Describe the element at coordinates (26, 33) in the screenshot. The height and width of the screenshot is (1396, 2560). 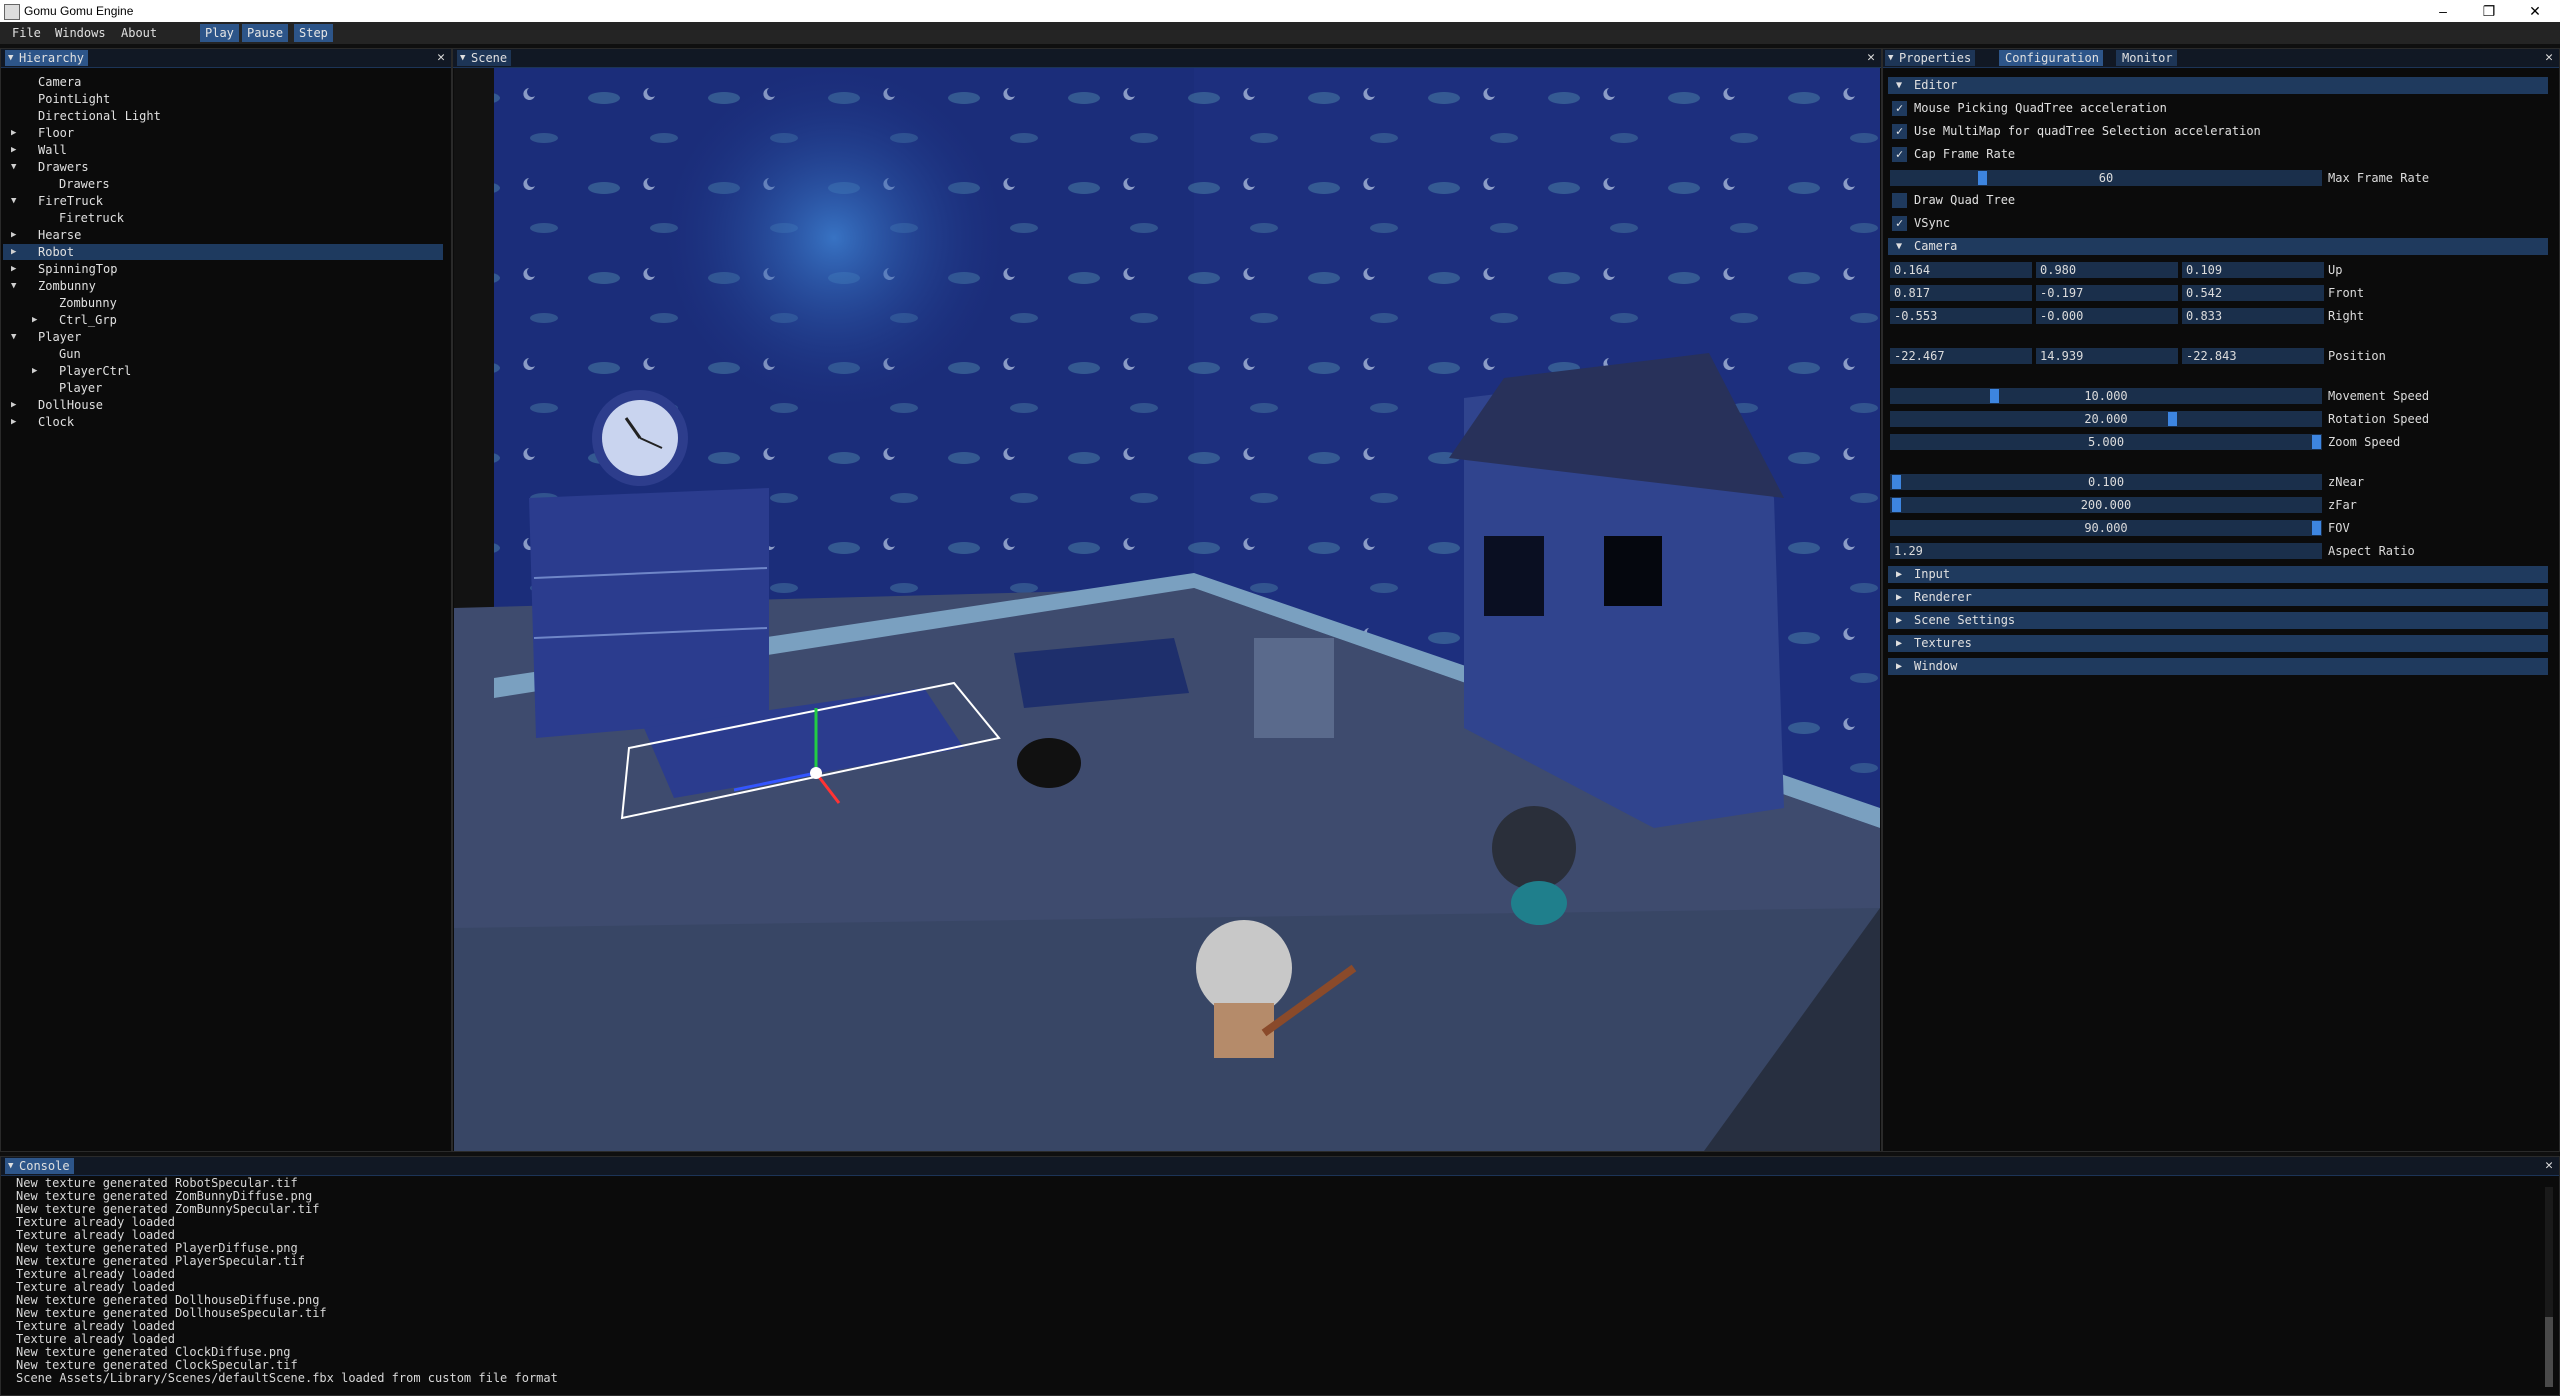
I see `menu-file: File` at that location.